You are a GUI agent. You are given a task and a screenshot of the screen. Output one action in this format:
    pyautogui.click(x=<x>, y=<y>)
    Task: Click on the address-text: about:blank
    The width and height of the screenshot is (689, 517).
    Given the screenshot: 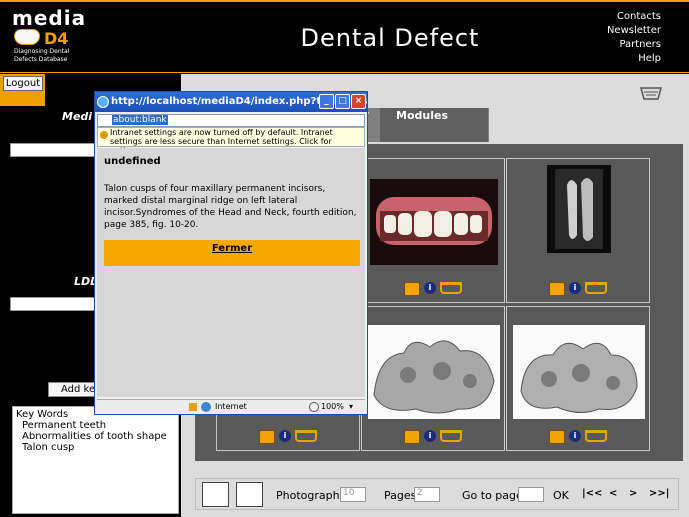 What is the action you would take?
    pyautogui.click(x=140, y=120)
    